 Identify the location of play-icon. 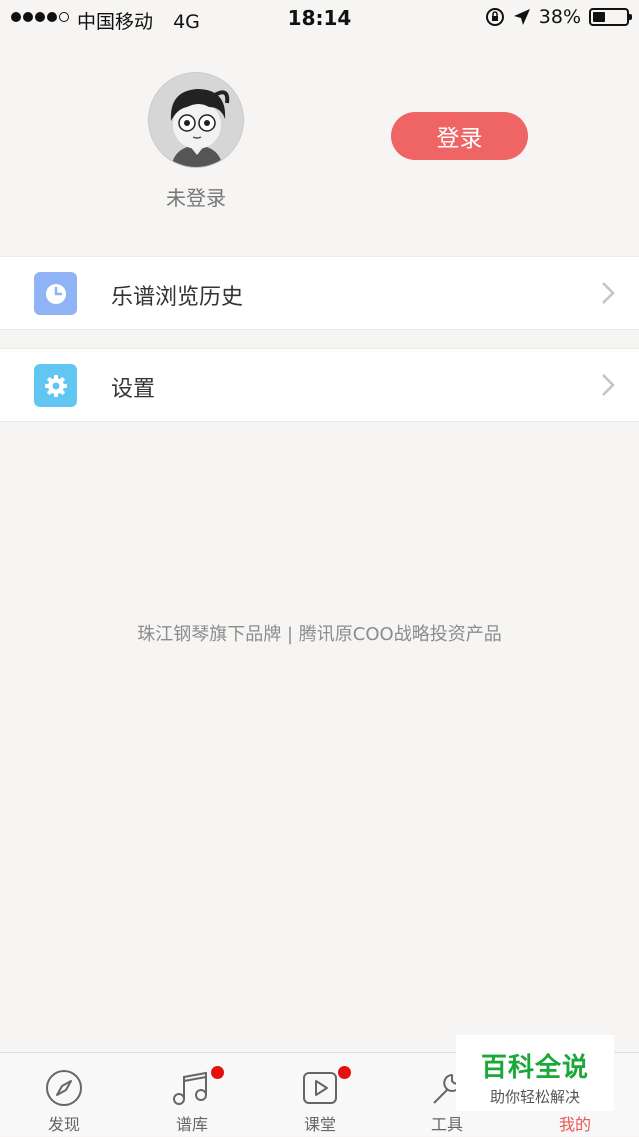
(326, 1086).